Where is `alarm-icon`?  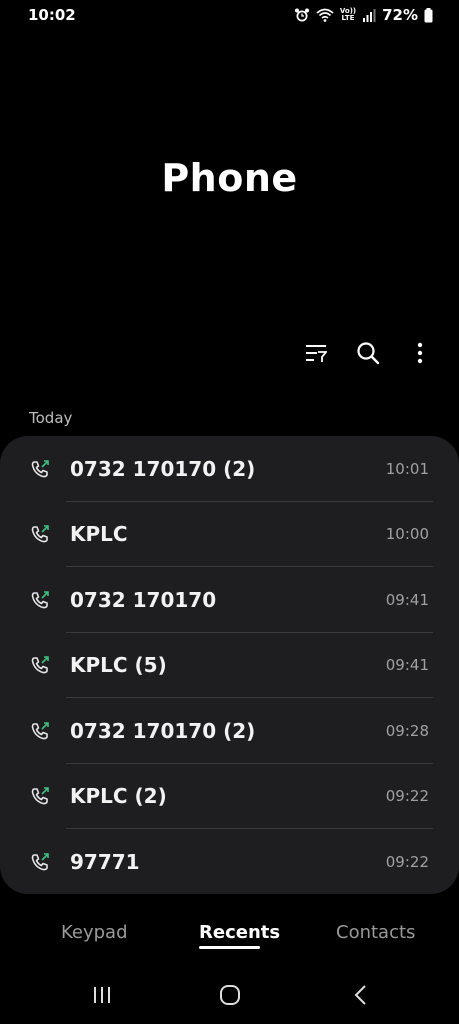
alarm-icon is located at coordinates (302, 15).